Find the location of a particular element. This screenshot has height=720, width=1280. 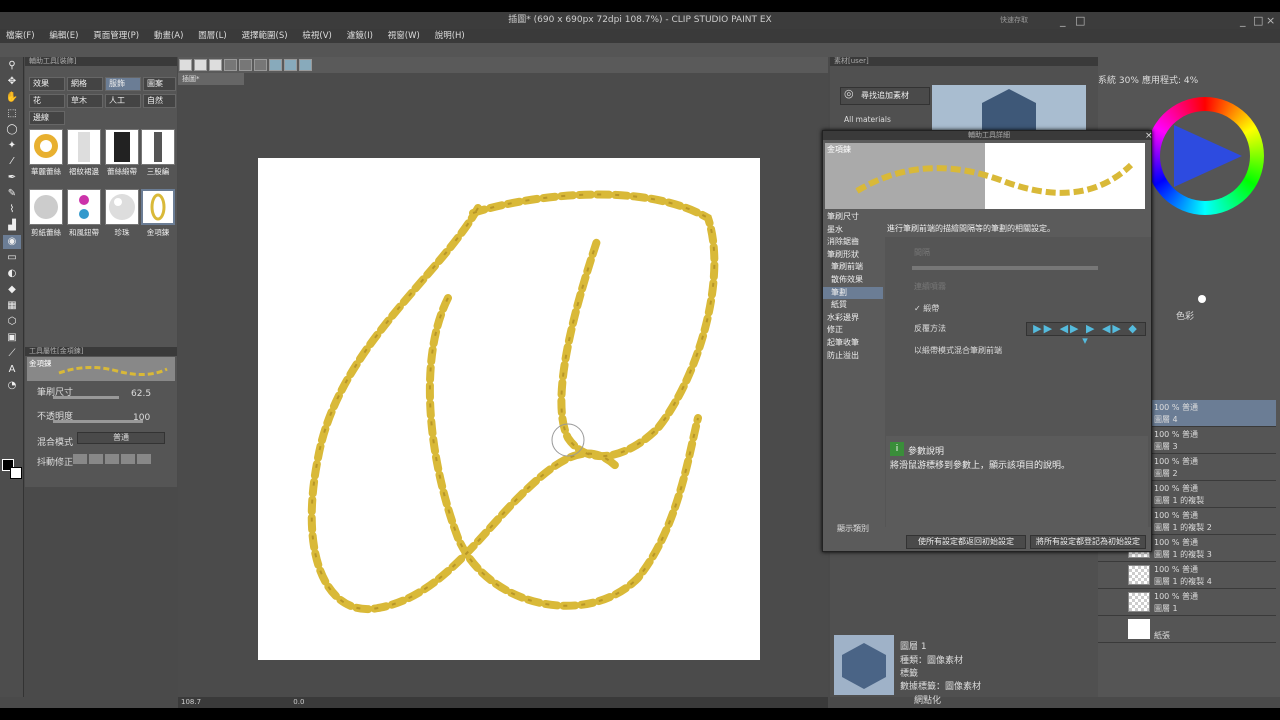

category-item: 水彩邊界 is located at coordinates (853, 318).